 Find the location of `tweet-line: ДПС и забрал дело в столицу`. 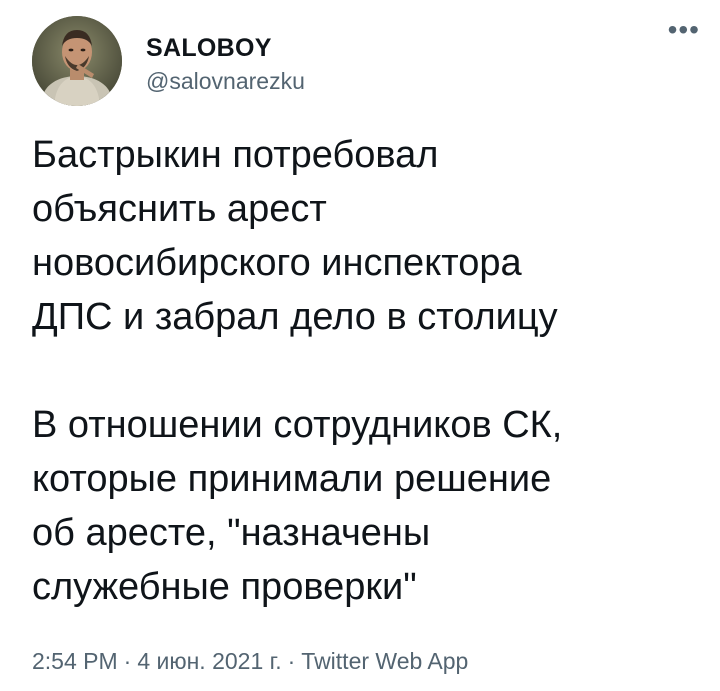

tweet-line: ДПС и забрал дело в столицу is located at coordinates (295, 317).